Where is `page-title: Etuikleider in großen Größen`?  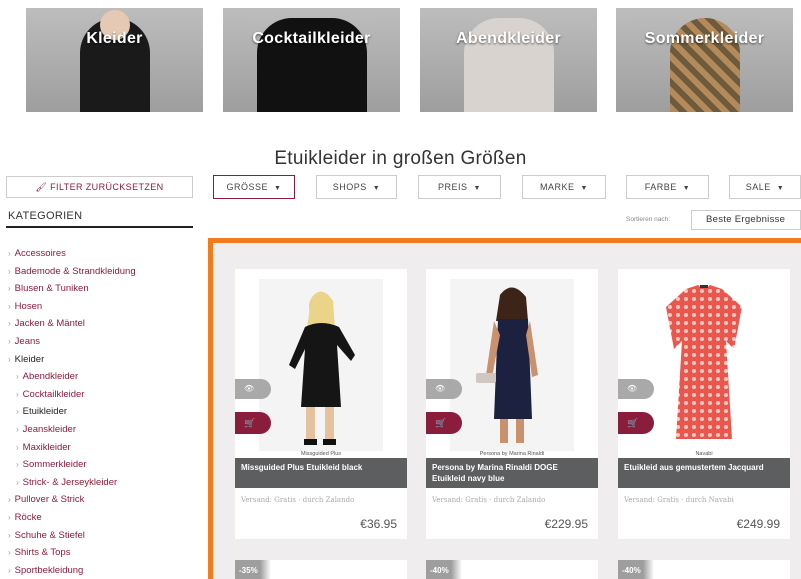 page-title: Etuikleider in großen Größen is located at coordinates (400, 158).